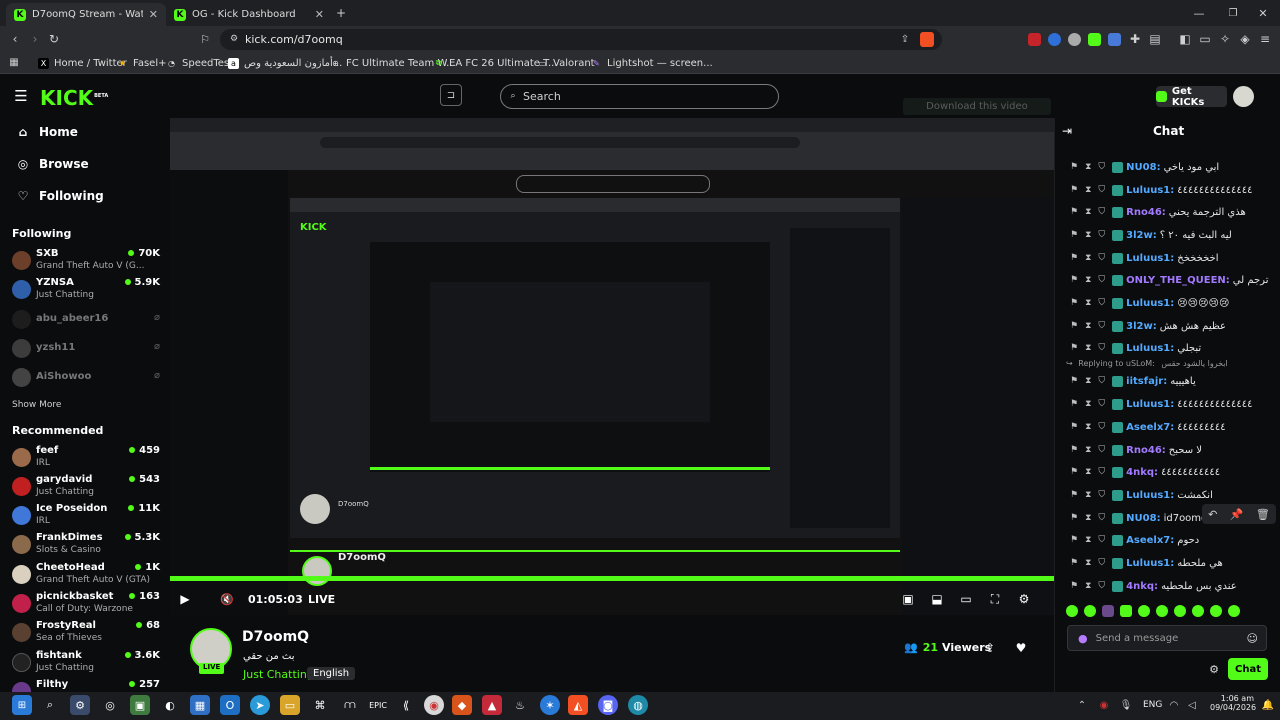 The height and width of the screenshot is (720, 1280). What do you see at coordinates (451, 95) in the screenshot?
I see `stream-mode-icon: ⊐` at bounding box center [451, 95].